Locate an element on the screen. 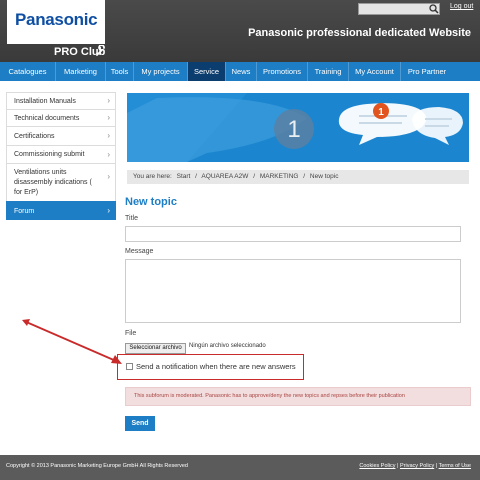  sidebar-item-forum: Forum › is located at coordinates (61, 210).